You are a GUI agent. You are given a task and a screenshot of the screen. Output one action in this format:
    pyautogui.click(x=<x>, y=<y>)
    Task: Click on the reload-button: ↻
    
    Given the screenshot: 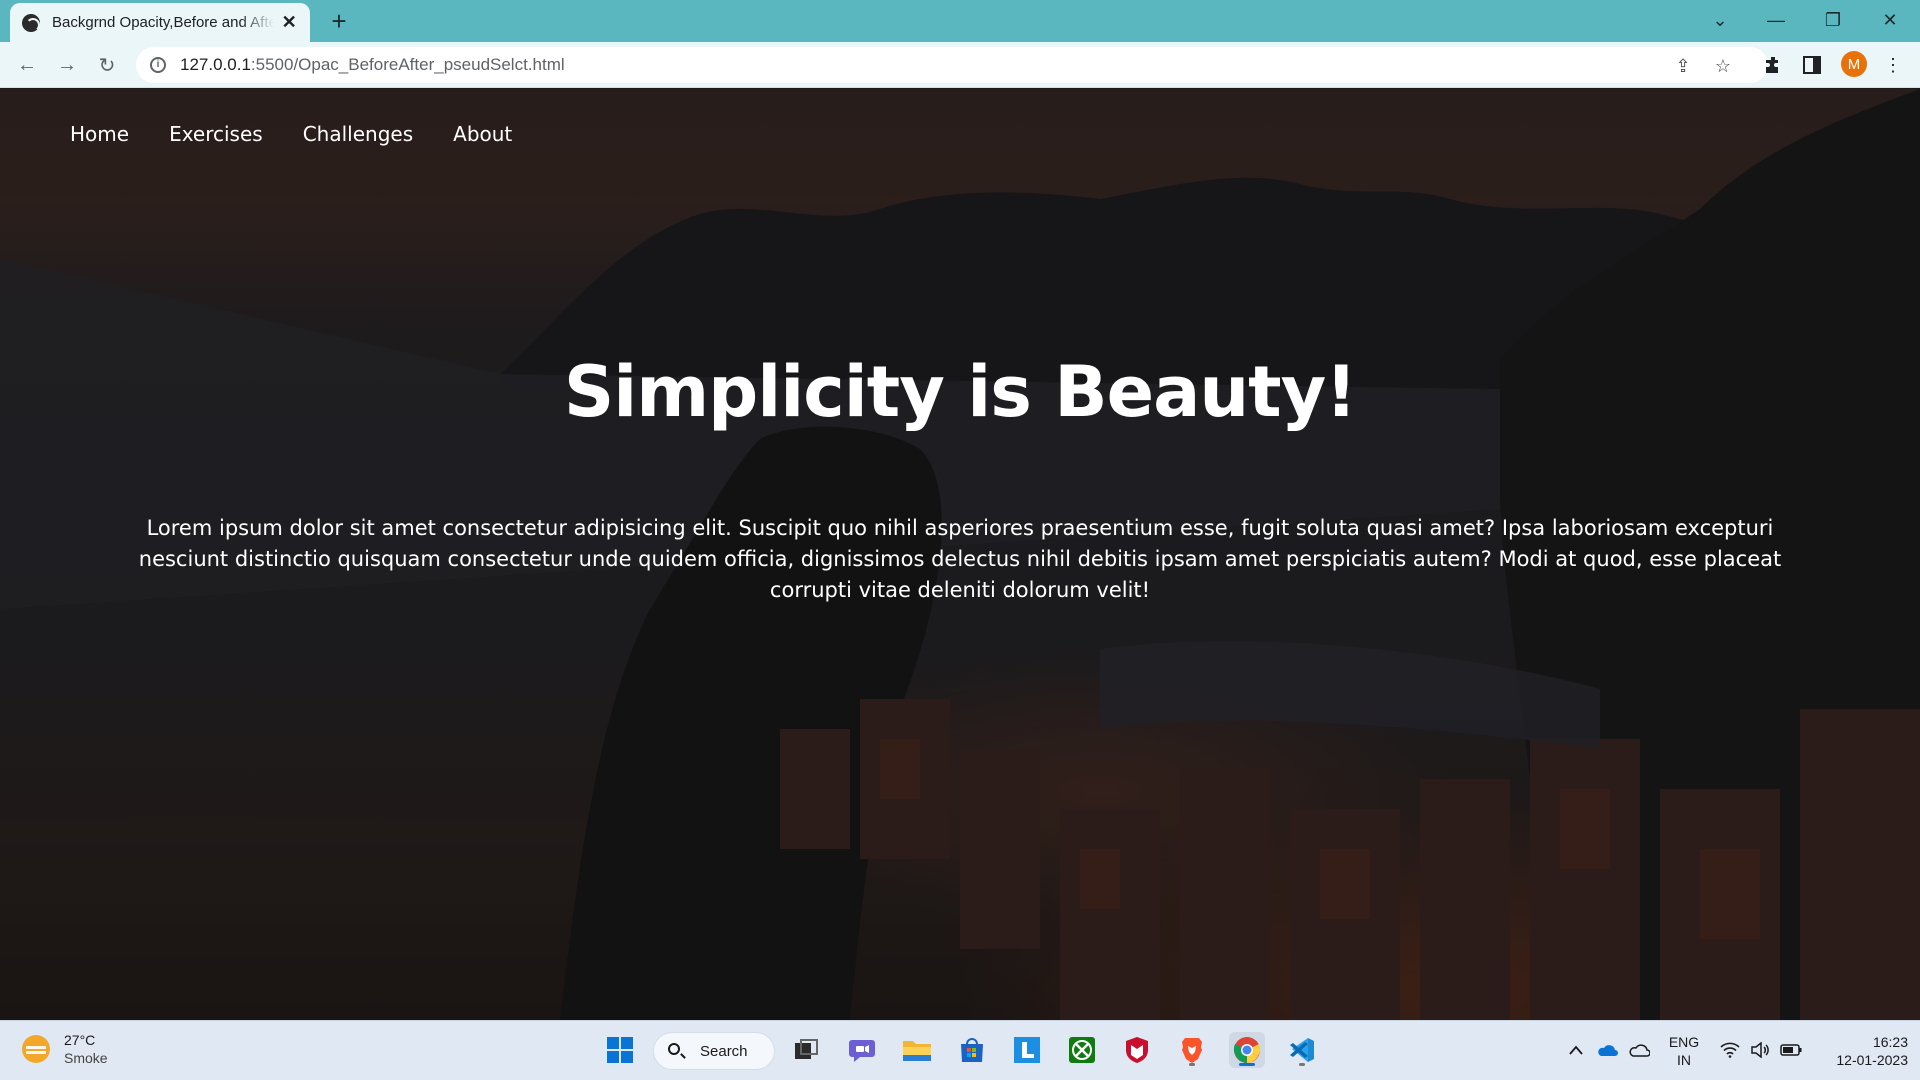 What is the action you would take?
    pyautogui.click(x=107, y=65)
    